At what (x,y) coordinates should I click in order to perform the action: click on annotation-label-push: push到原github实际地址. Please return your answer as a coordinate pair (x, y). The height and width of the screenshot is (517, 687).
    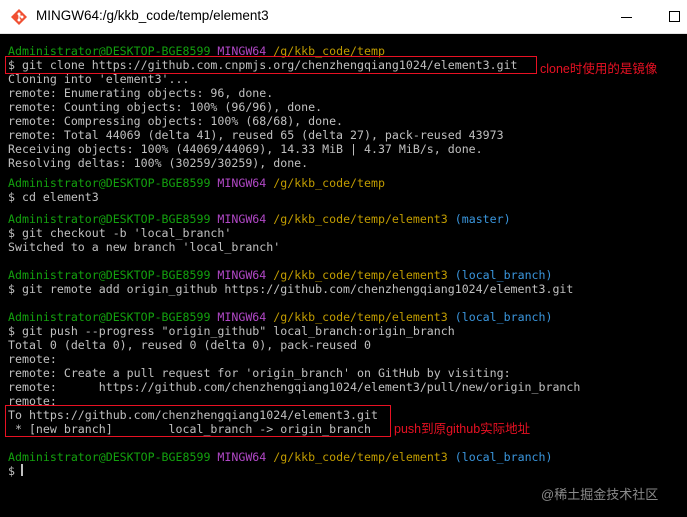
    Looking at the image, I should click on (462, 429).